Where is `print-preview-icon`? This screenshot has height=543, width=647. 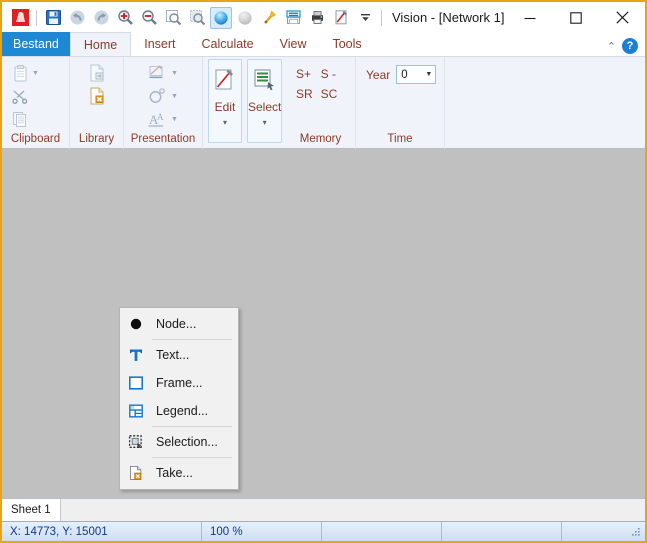
print-preview-icon is located at coordinates (293, 18).